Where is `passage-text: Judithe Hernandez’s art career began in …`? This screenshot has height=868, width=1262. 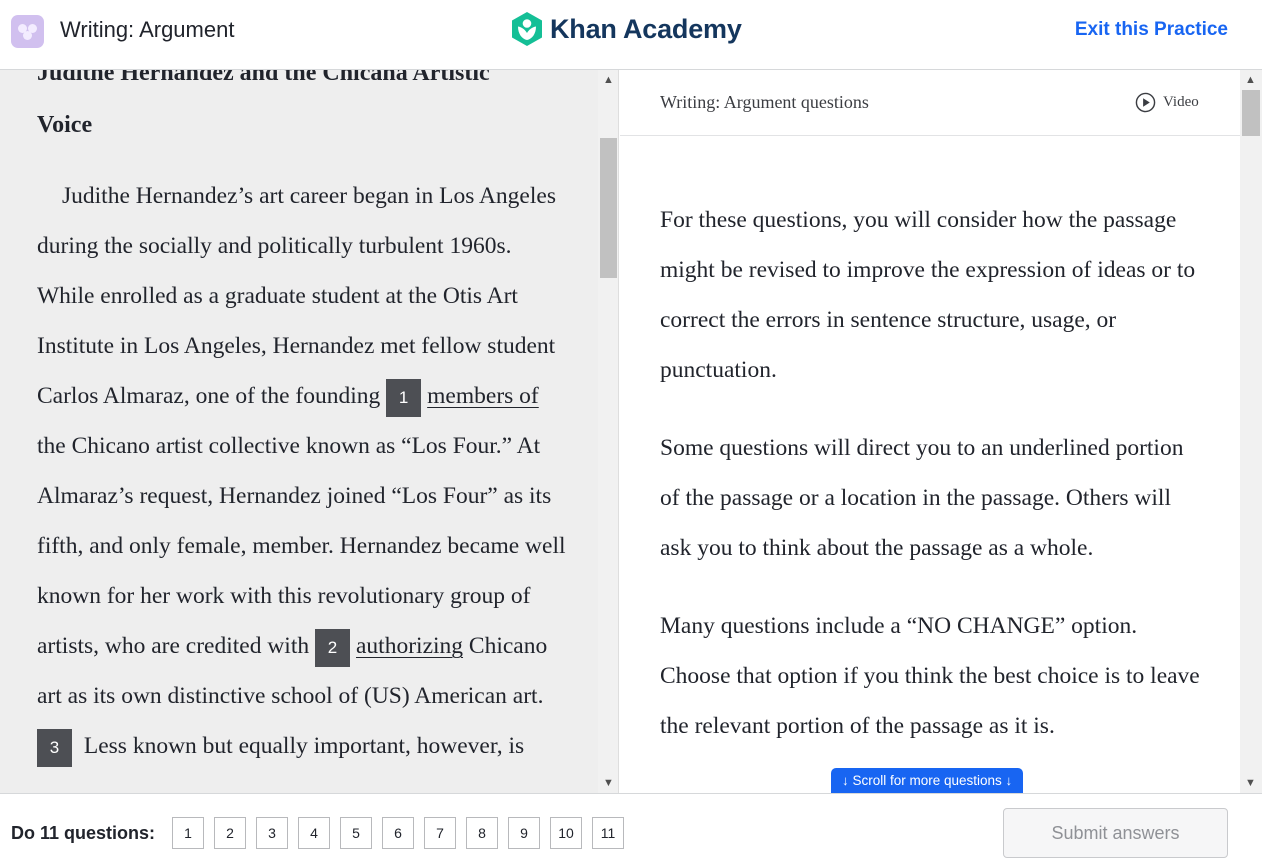
passage-text: Judithe Hernandez’s art career began in … is located at coordinates (296, 296).